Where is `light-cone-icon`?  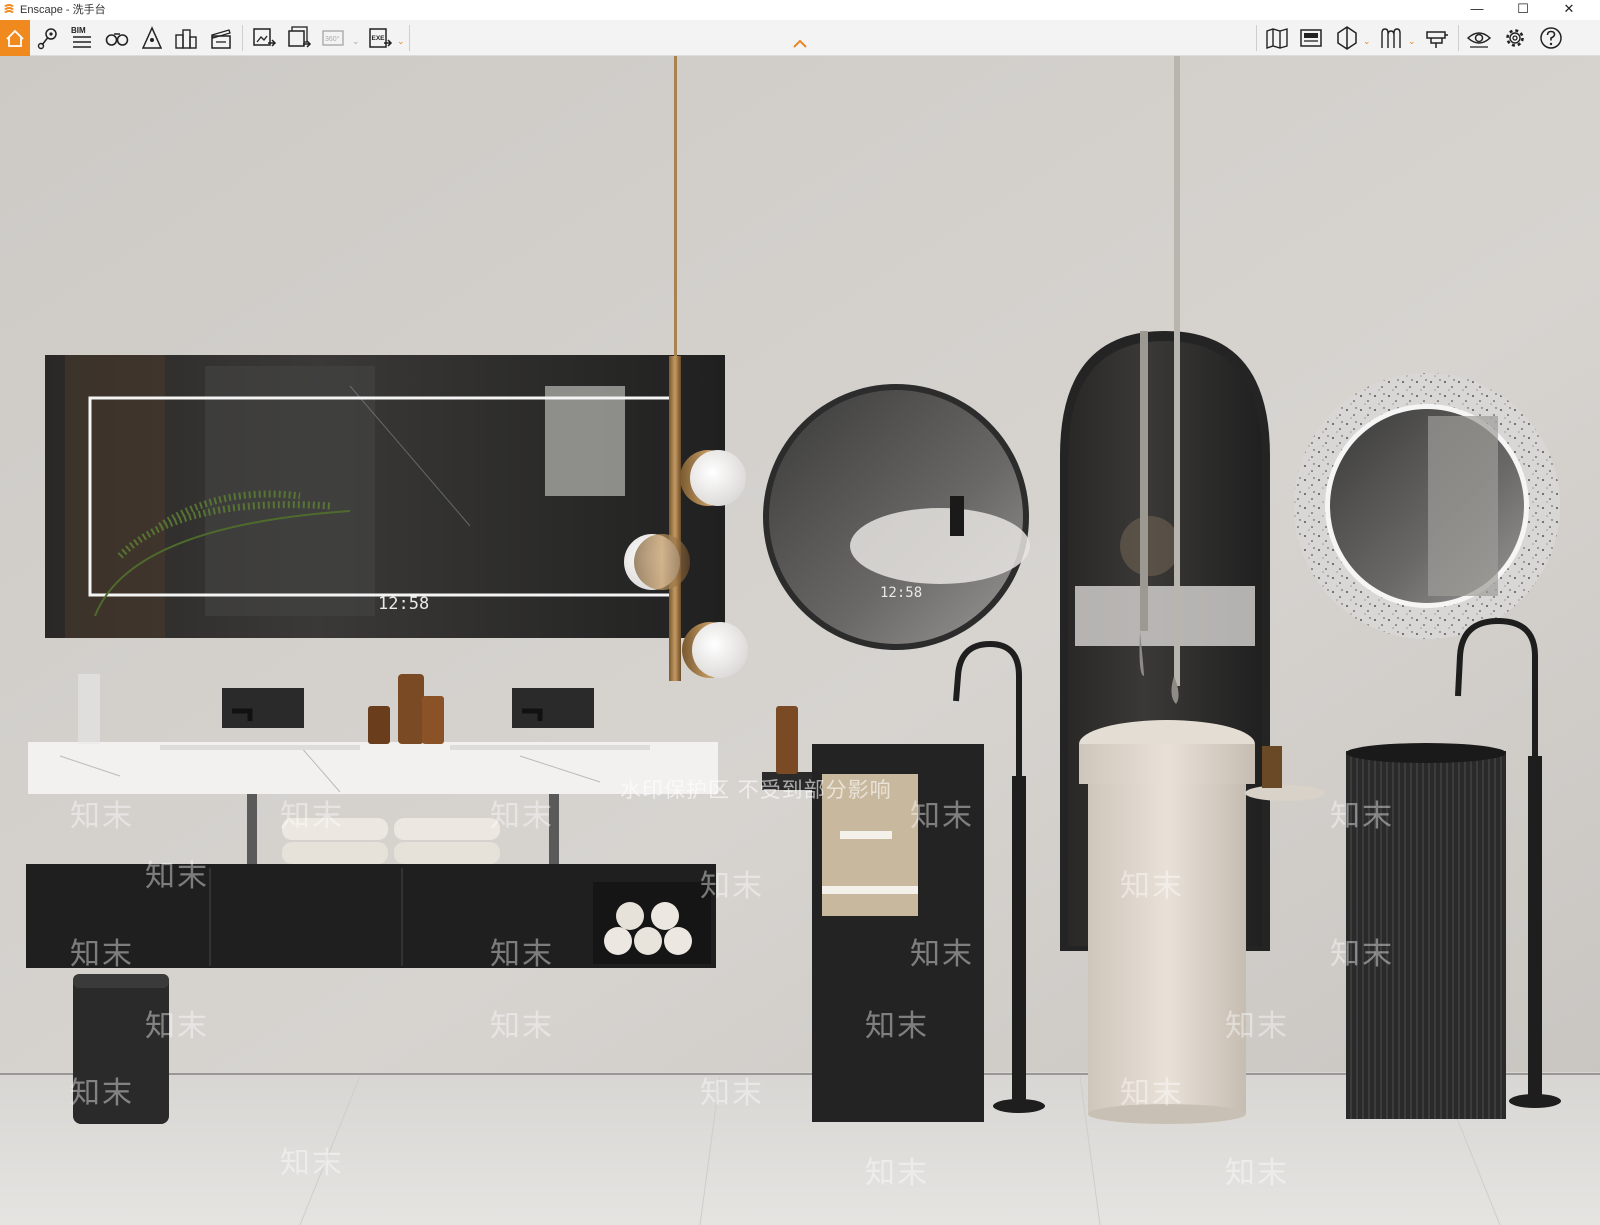
light-cone-icon is located at coordinates (152, 37).